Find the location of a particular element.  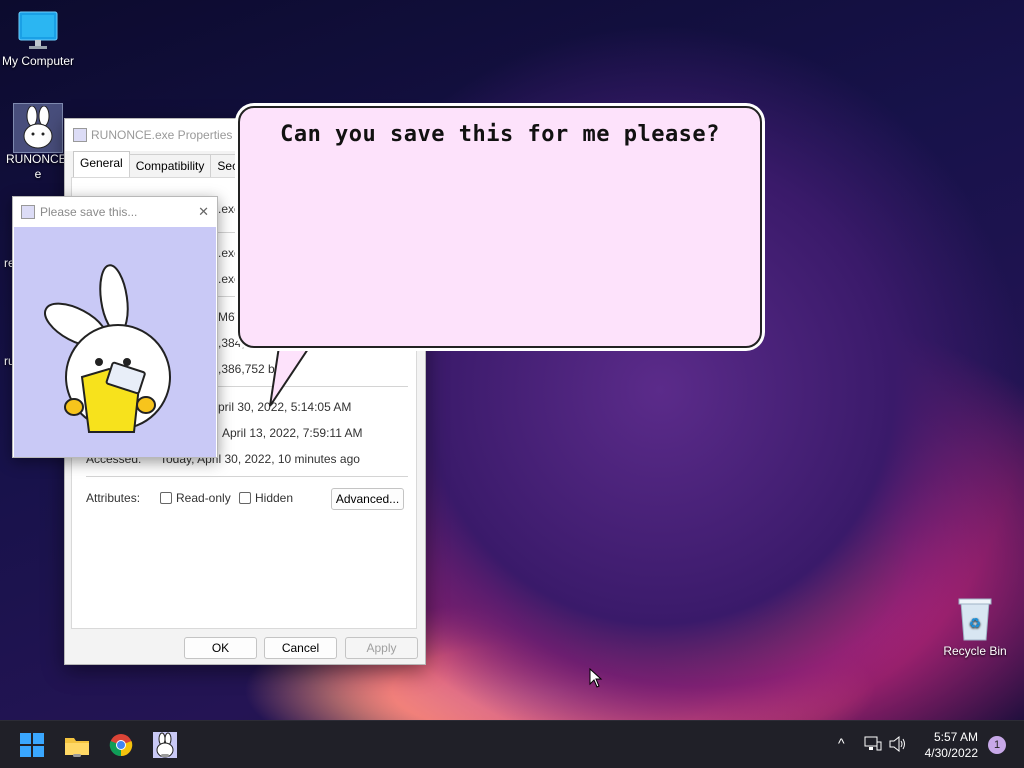

popup-title-bar: Please save this... ✕ is located at coordinates (115, 212).